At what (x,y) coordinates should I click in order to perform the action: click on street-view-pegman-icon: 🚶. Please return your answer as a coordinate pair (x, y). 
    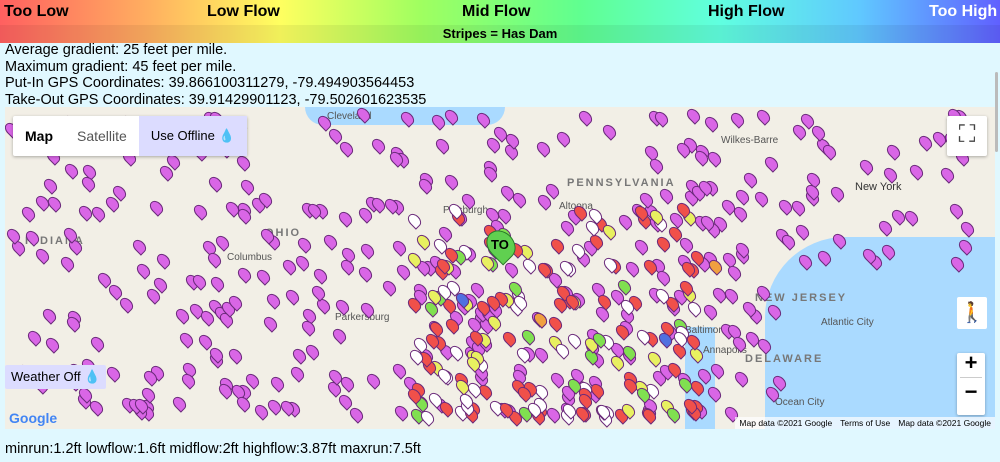
    Looking at the image, I should click on (972, 313).